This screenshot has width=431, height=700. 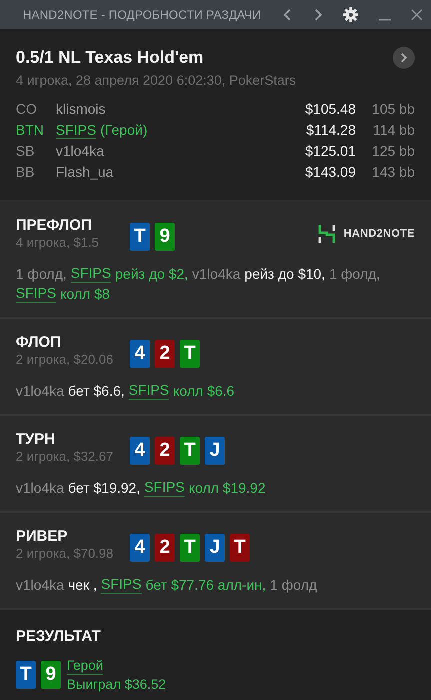 I want to click on stack-bb: 125 bb, so click(x=393, y=151).